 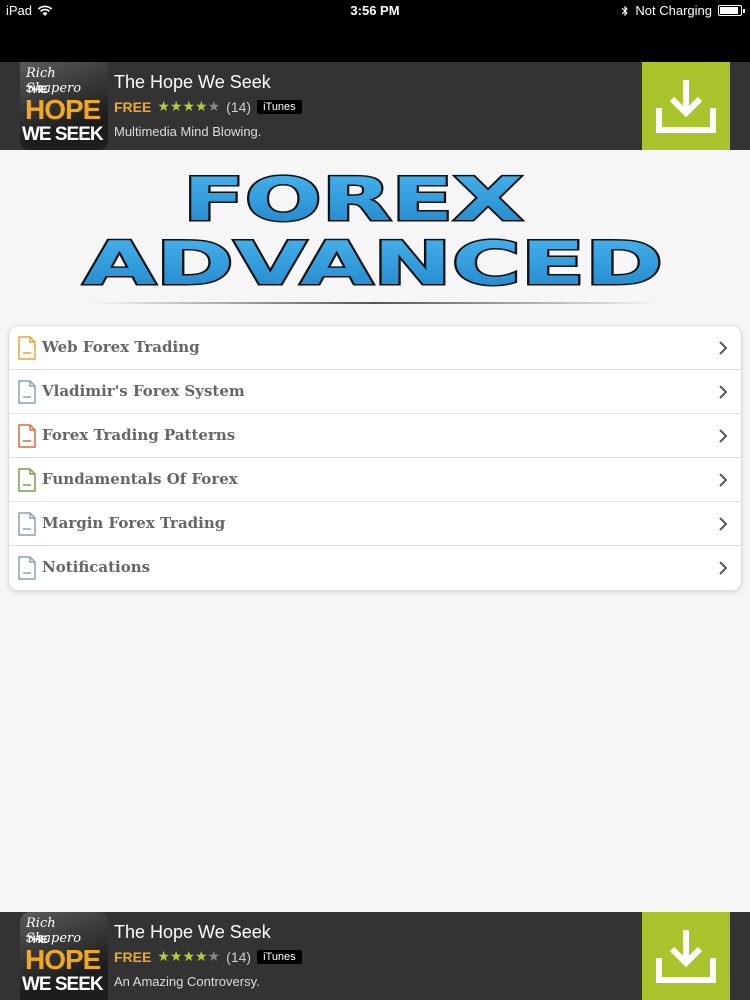 What do you see at coordinates (673, 10) in the screenshot?
I see `charging-status: Not Charging` at bounding box center [673, 10].